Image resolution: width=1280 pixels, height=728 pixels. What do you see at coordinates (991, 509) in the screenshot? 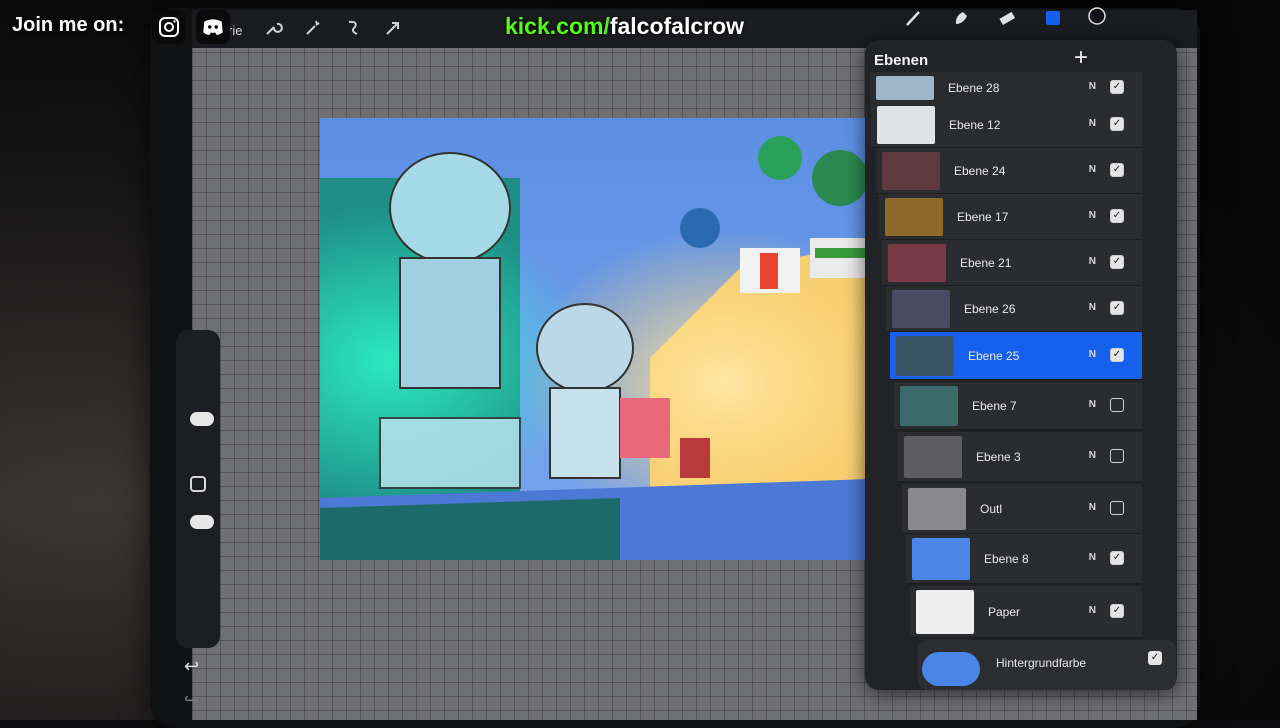
I see `layer-name: Outl` at bounding box center [991, 509].